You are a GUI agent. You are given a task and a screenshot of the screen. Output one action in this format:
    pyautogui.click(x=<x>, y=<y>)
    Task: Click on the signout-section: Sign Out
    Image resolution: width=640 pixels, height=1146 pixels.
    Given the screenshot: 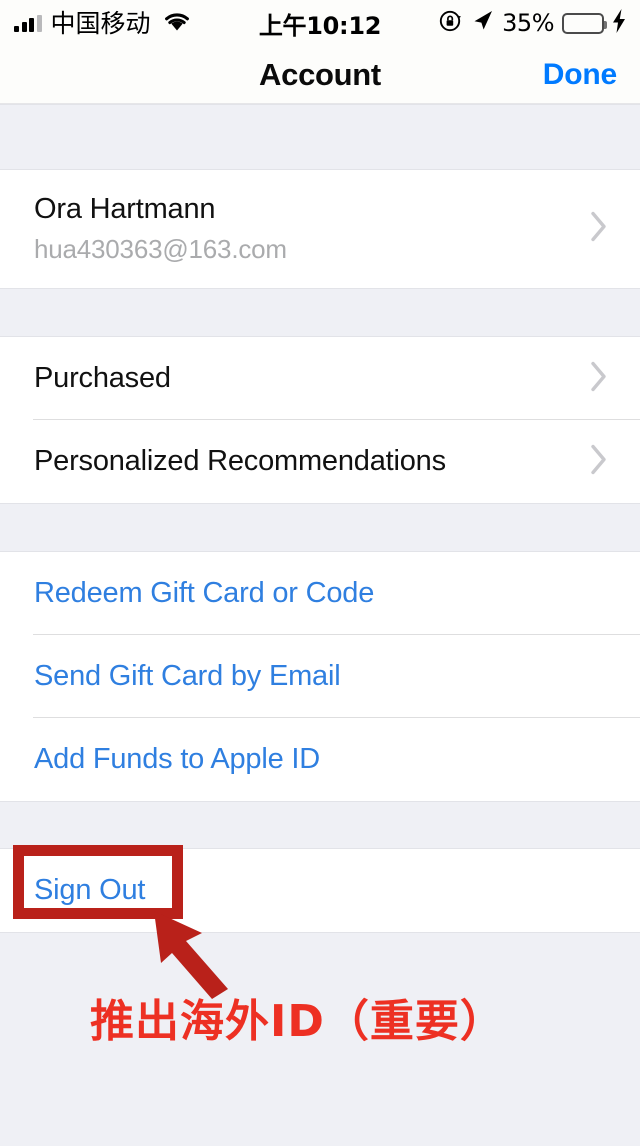 What is the action you would take?
    pyautogui.click(x=320, y=890)
    